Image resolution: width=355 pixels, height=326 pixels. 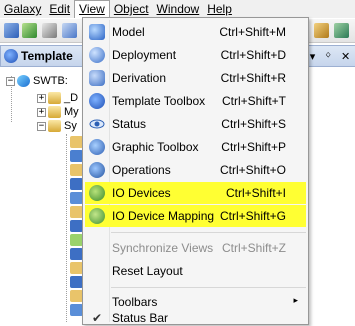 I want to click on menu-bar: Galaxy Edit View Object Window Help, so click(x=177, y=9).